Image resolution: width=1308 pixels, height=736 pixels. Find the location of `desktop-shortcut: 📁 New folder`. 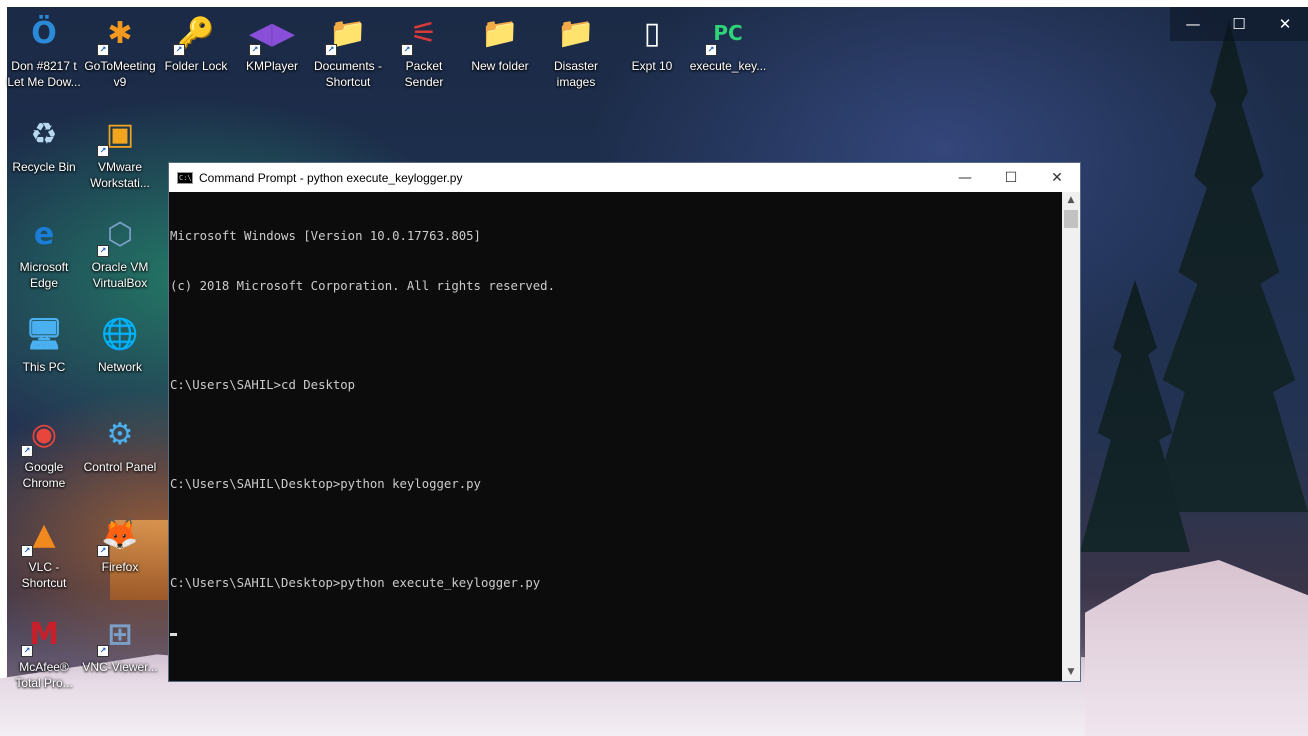

desktop-shortcut: 📁 New folder is located at coordinates (500, 43).